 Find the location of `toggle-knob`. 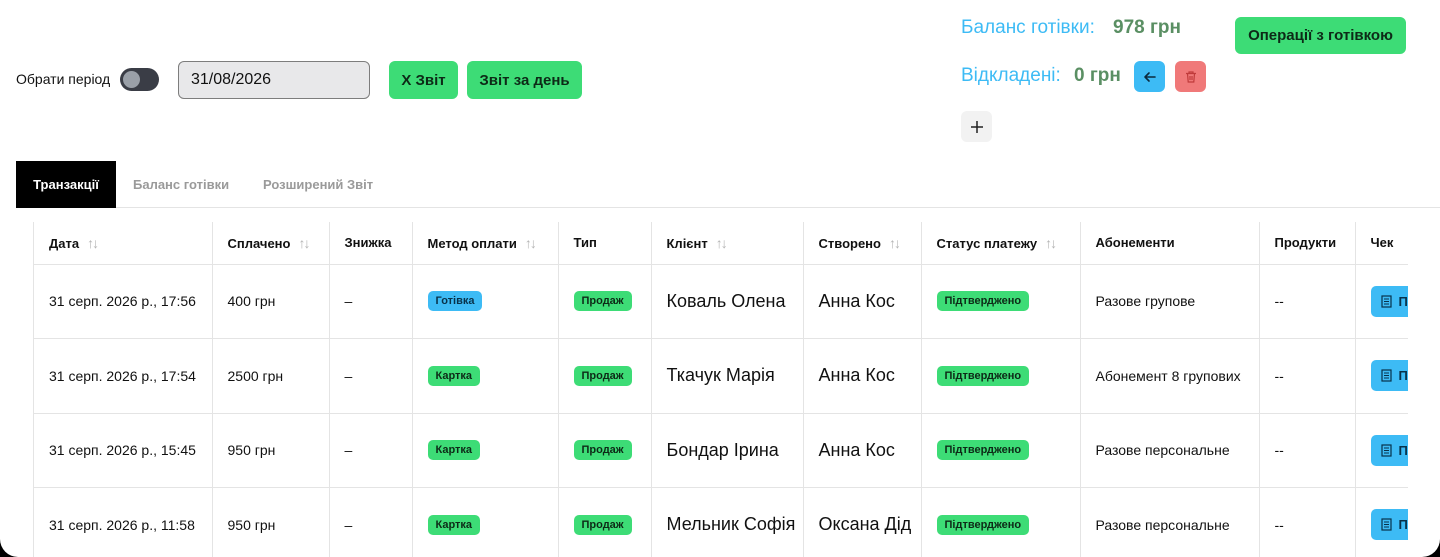

toggle-knob is located at coordinates (131, 79).